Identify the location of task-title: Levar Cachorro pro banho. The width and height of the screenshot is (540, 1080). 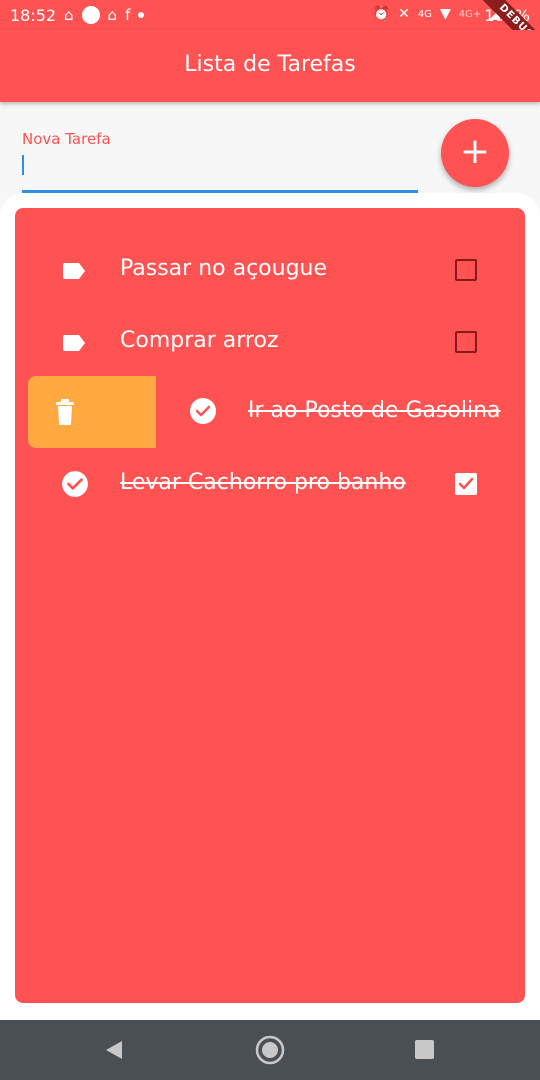
(263, 482).